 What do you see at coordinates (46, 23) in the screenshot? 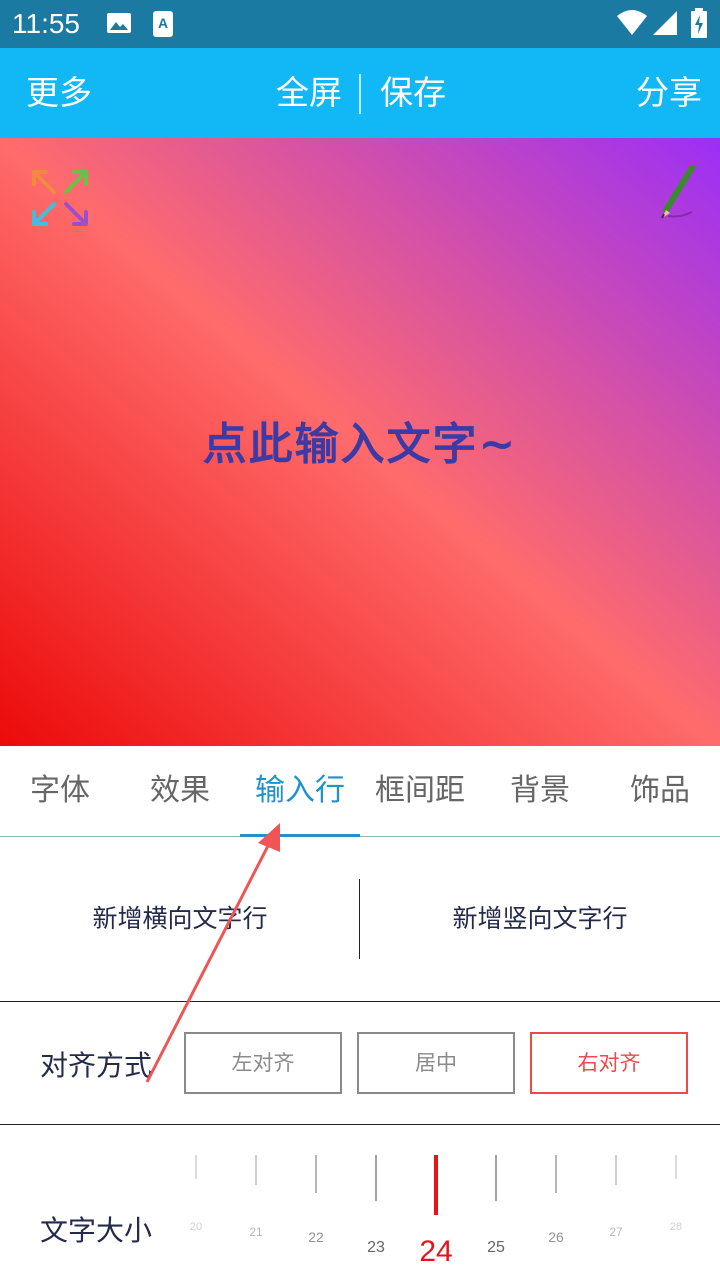
I see `status-time: 11:55` at bounding box center [46, 23].